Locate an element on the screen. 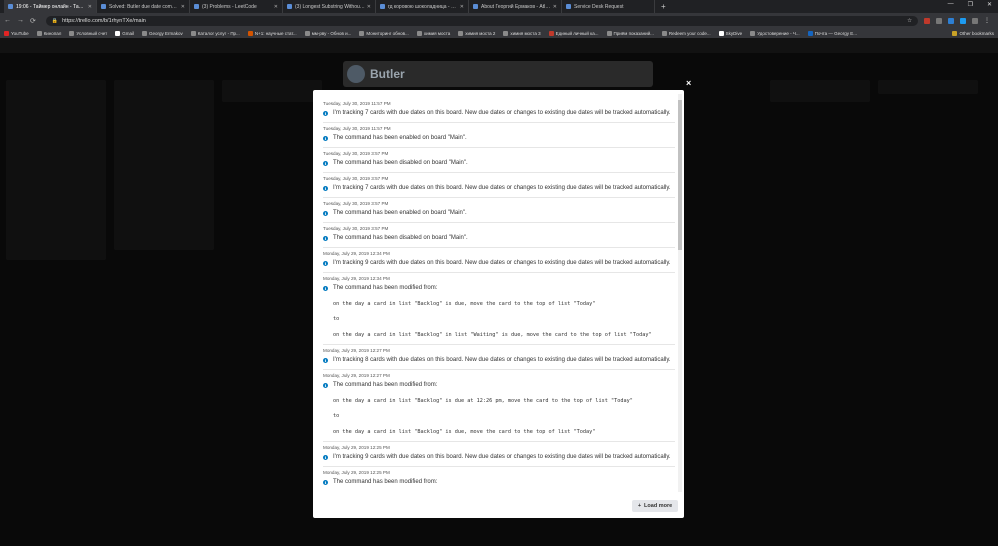 The image size is (998, 546). bookmark-star-icon: ☆ is located at coordinates (909, 21).